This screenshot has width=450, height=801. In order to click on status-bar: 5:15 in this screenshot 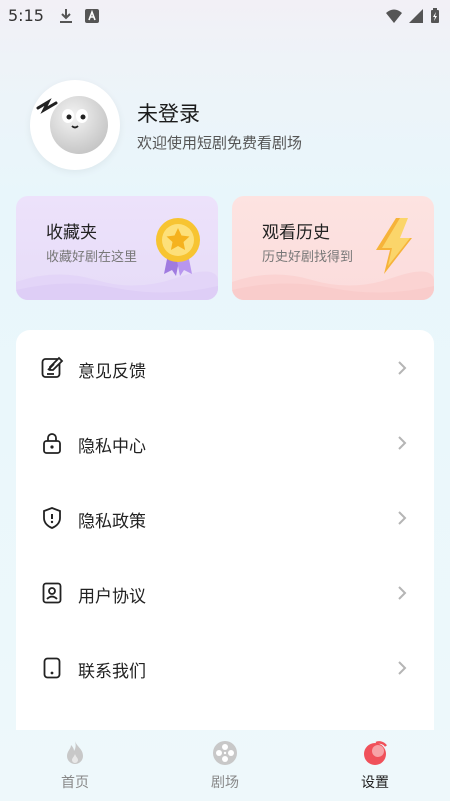, I will do `click(225, 16)`.